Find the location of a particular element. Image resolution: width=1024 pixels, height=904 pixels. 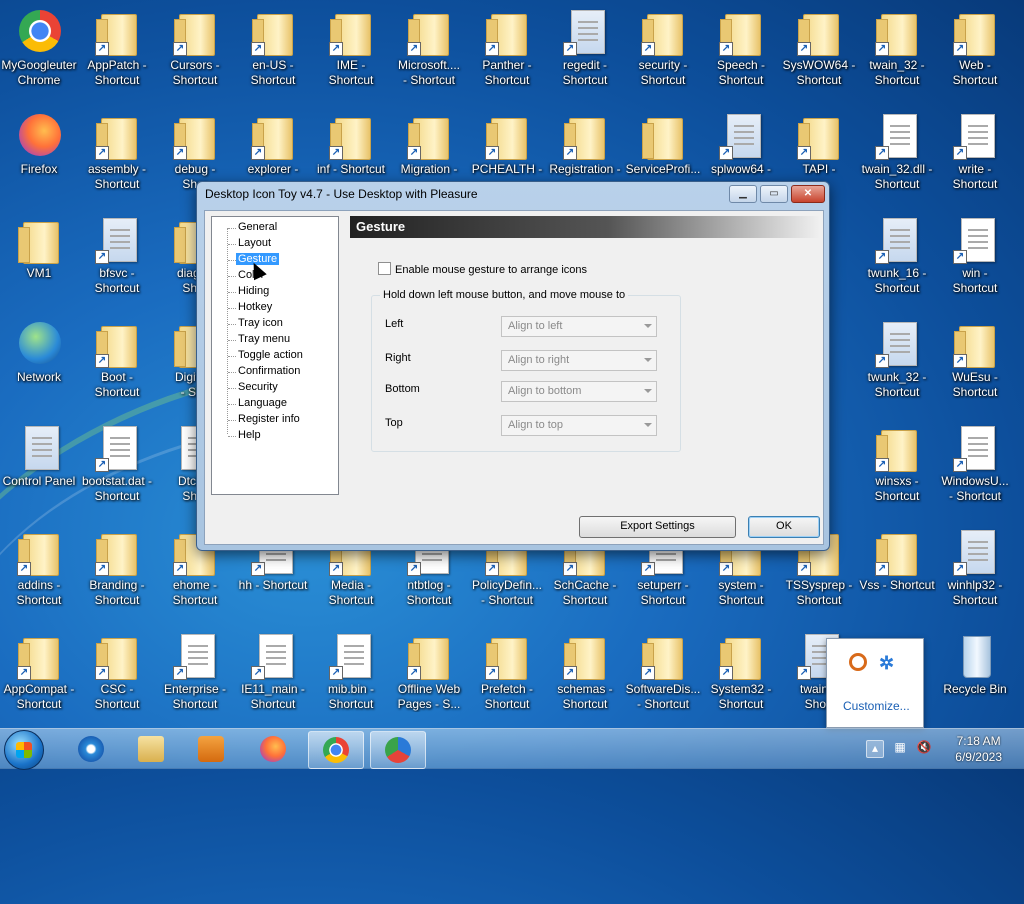

desktop-icon-label: splwow64 - is located at coordinates (741, 169).